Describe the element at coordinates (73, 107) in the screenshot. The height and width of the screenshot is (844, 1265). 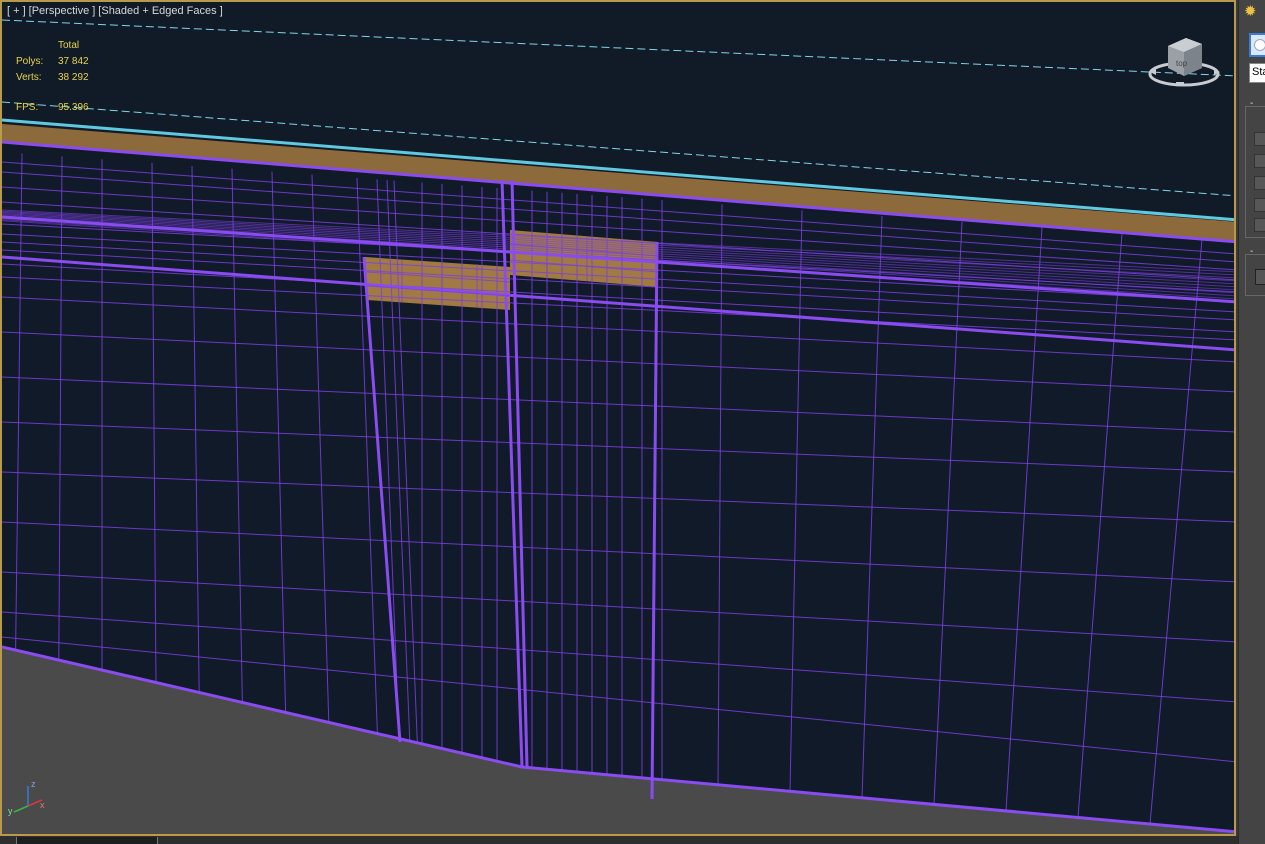
I see `stats-fps-value: 95.396` at that location.